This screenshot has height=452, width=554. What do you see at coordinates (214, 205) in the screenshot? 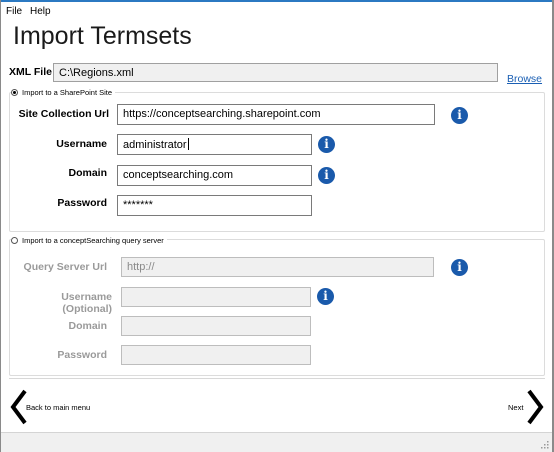
I see `password-input: *******` at bounding box center [214, 205].